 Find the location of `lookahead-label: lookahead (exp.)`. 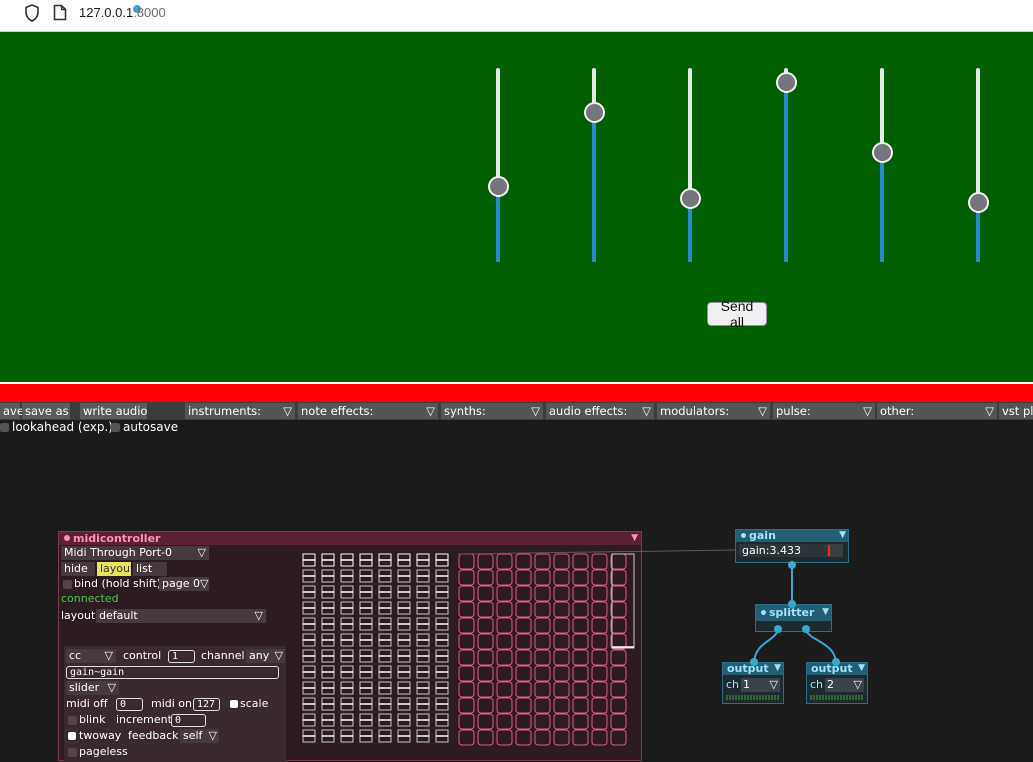

lookahead-label: lookahead (exp.) is located at coordinates (62, 427).